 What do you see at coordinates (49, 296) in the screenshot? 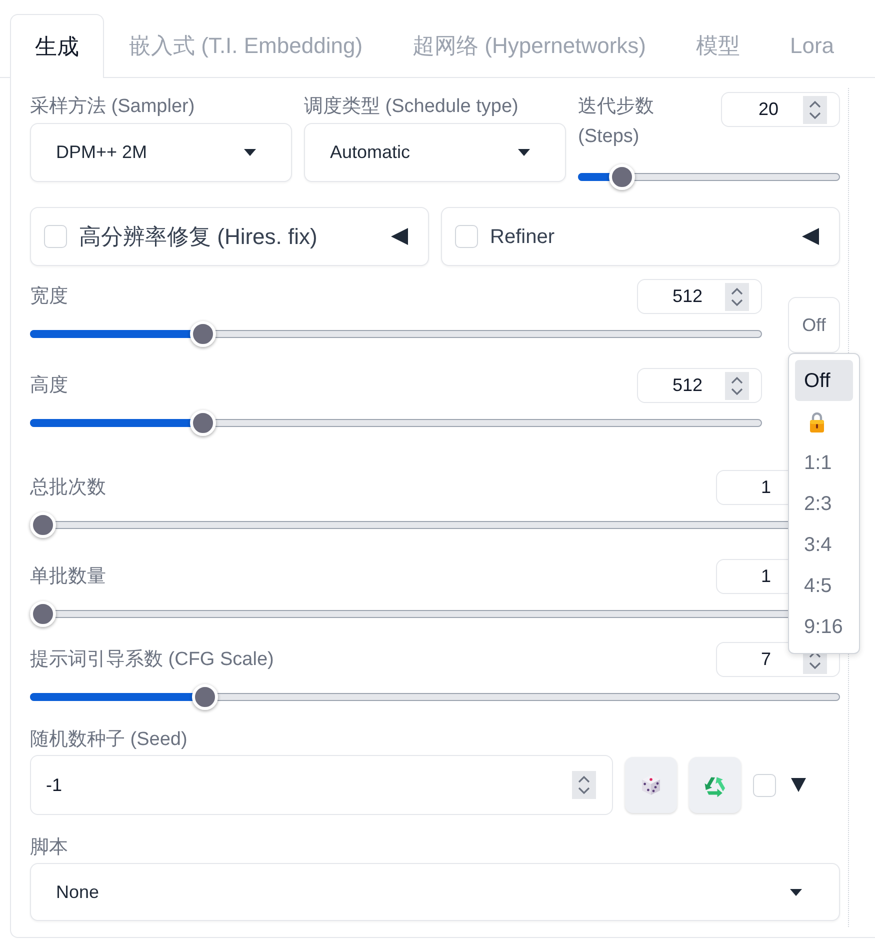
I see `field-label: 宽度` at bounding box center [49, 296].